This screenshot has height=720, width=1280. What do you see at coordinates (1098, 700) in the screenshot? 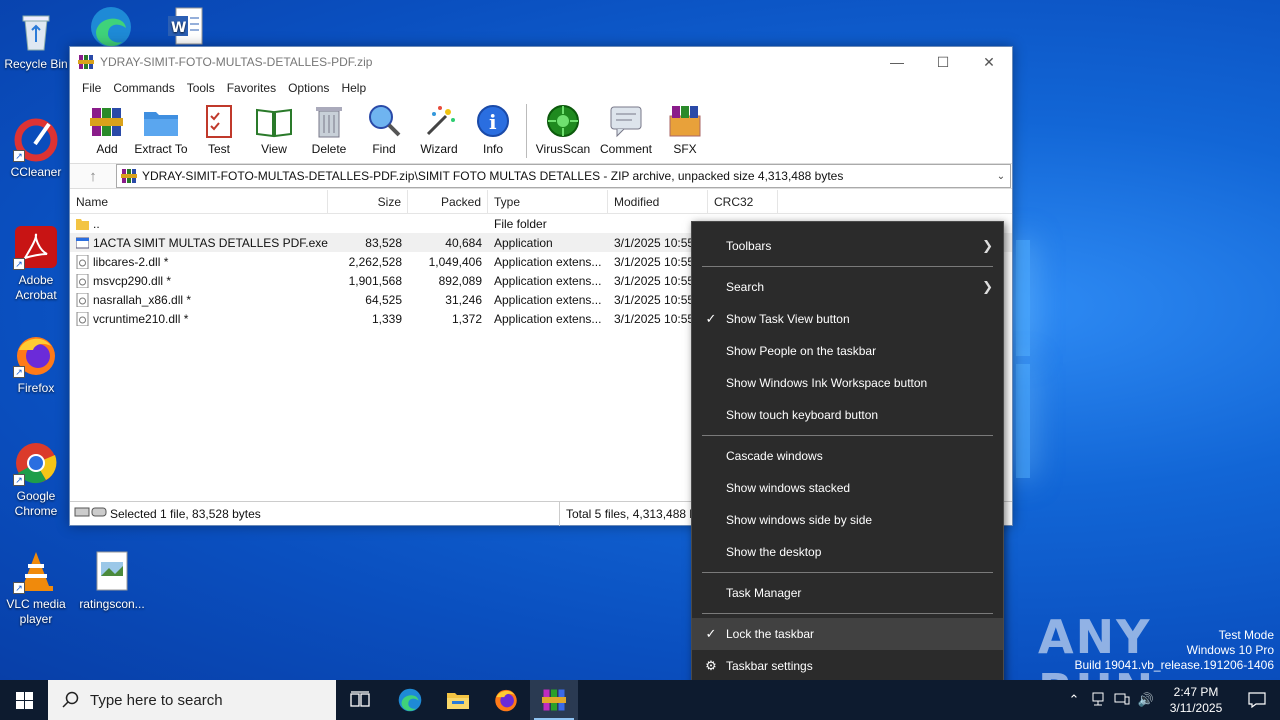
I see `network-icon` at bounding box center [1098, 700].